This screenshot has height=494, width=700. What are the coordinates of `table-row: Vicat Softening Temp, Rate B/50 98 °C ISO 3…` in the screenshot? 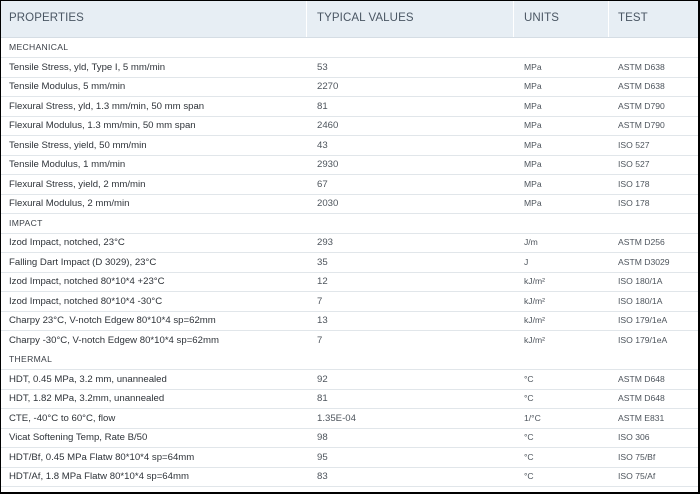 It's located at (349, 438).